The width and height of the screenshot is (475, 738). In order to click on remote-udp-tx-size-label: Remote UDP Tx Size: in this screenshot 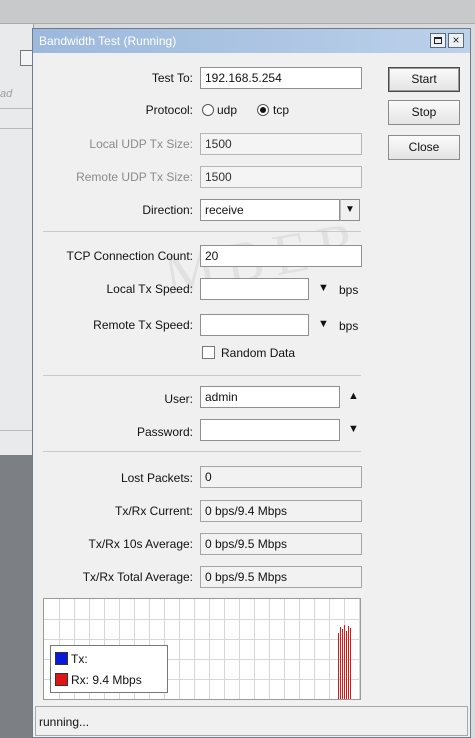, I will do `click(134, 177)`.